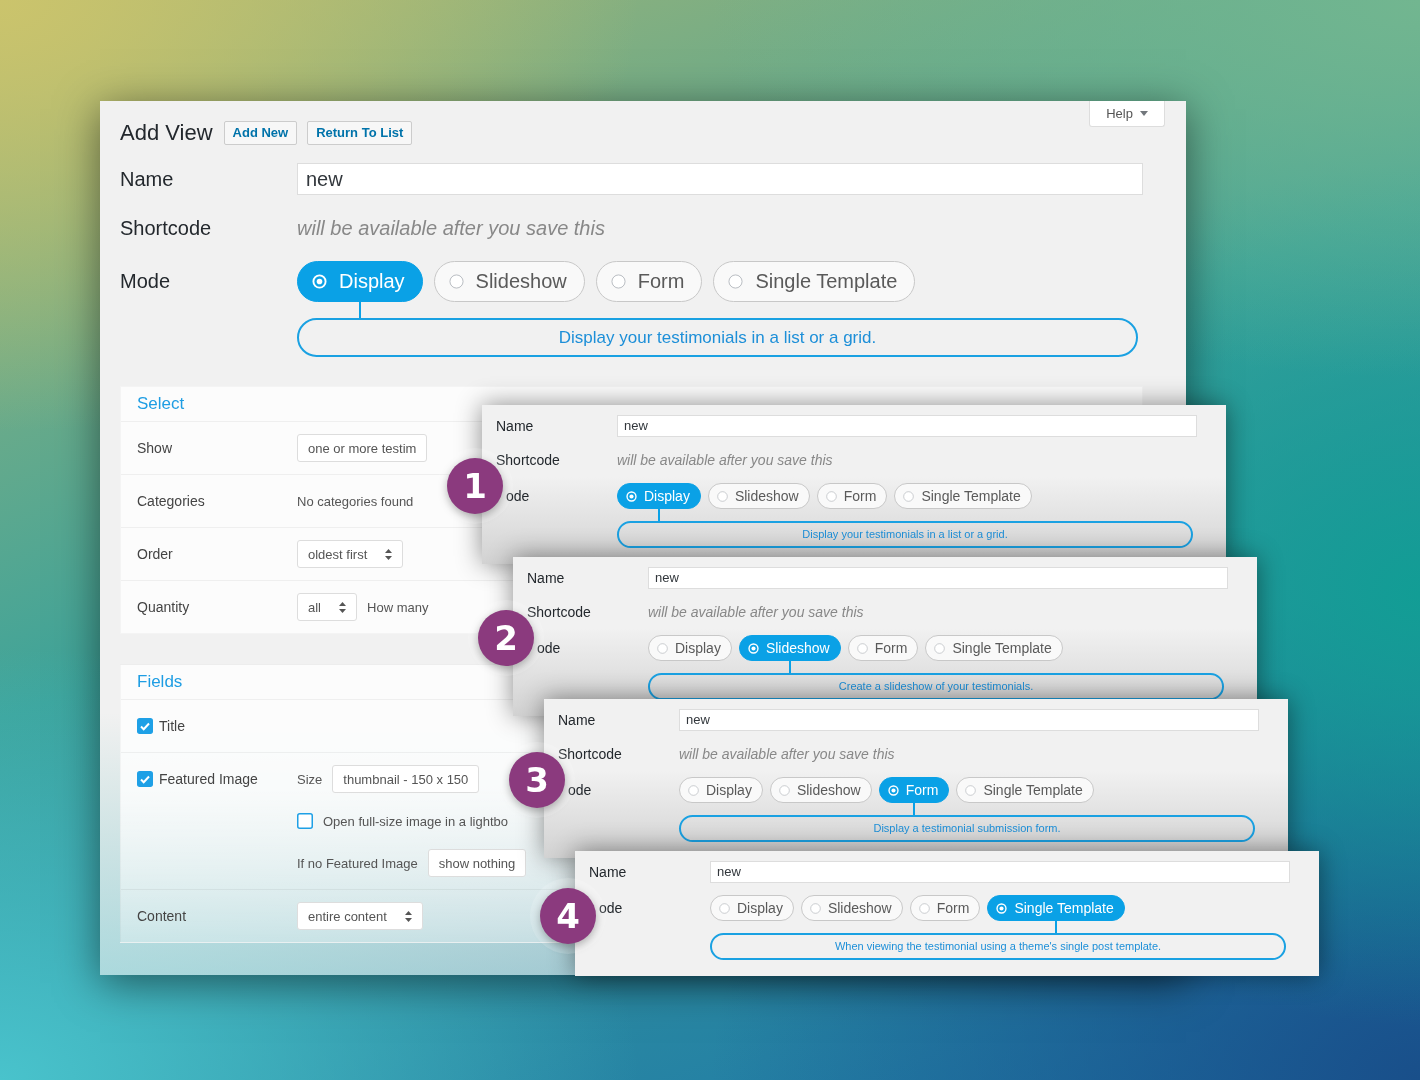  Describe the element at coordinates (350, 554) in the screenshot. I see `select-field: oldest first` at that location.